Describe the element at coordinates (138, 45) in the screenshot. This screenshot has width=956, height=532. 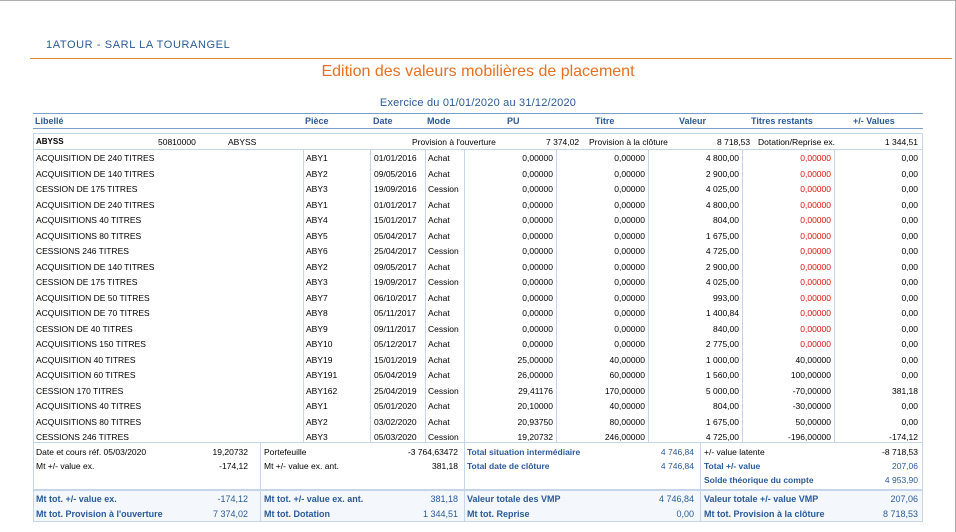
I see `company-name: 1ATOUR - SARL LA TOURANGEL` at that location.